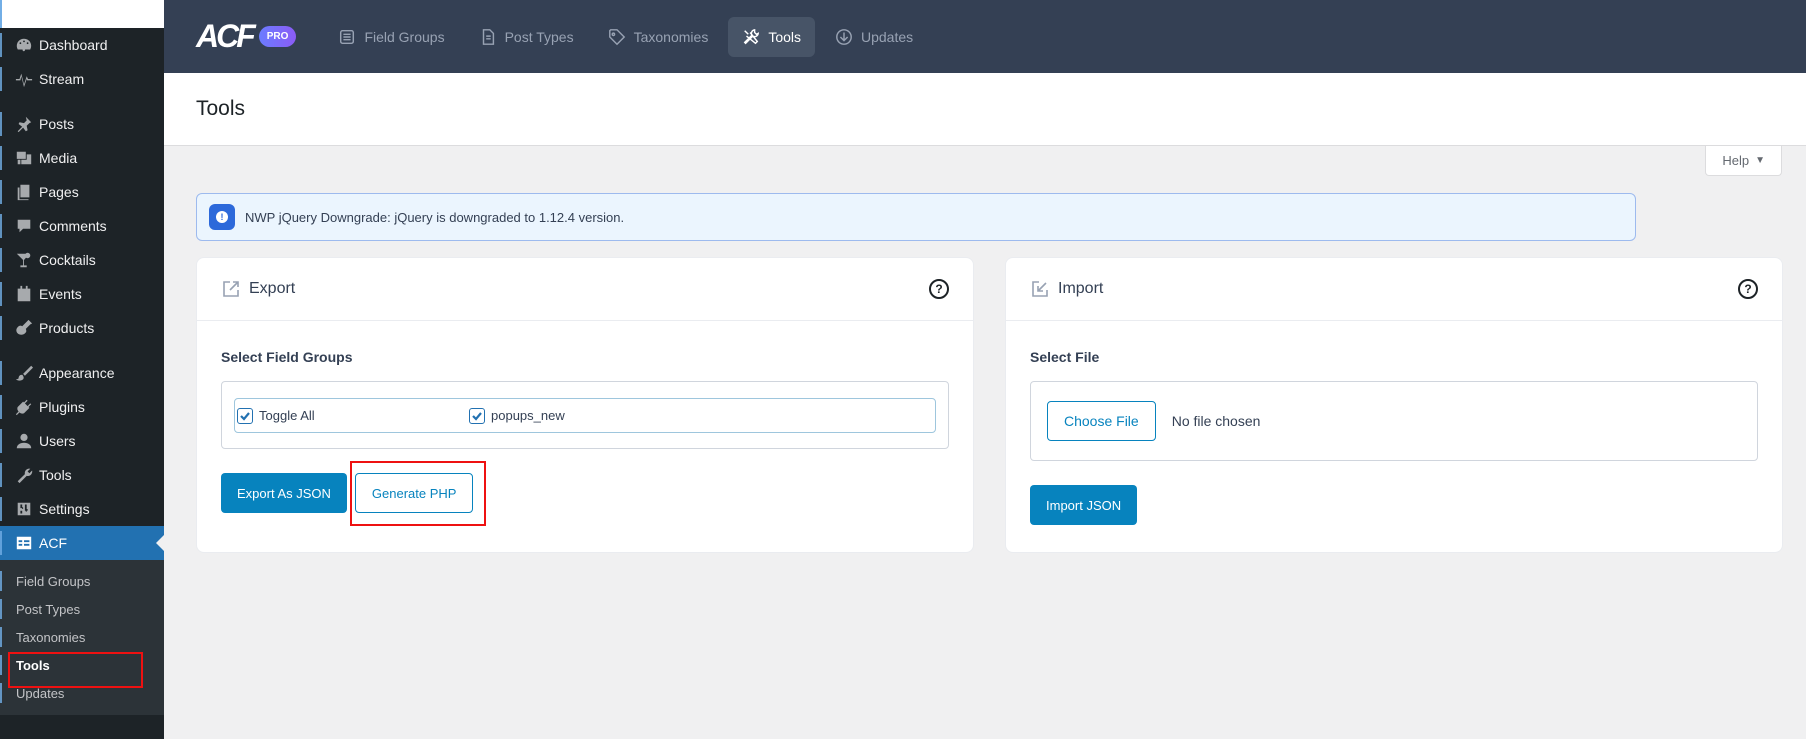 Image resolution: width=1806 pixels, height=739 pixels. Describe the element at coordinates (77, 373) in the screenshot. I see `sidebar-item-label: Appearance` at that location.